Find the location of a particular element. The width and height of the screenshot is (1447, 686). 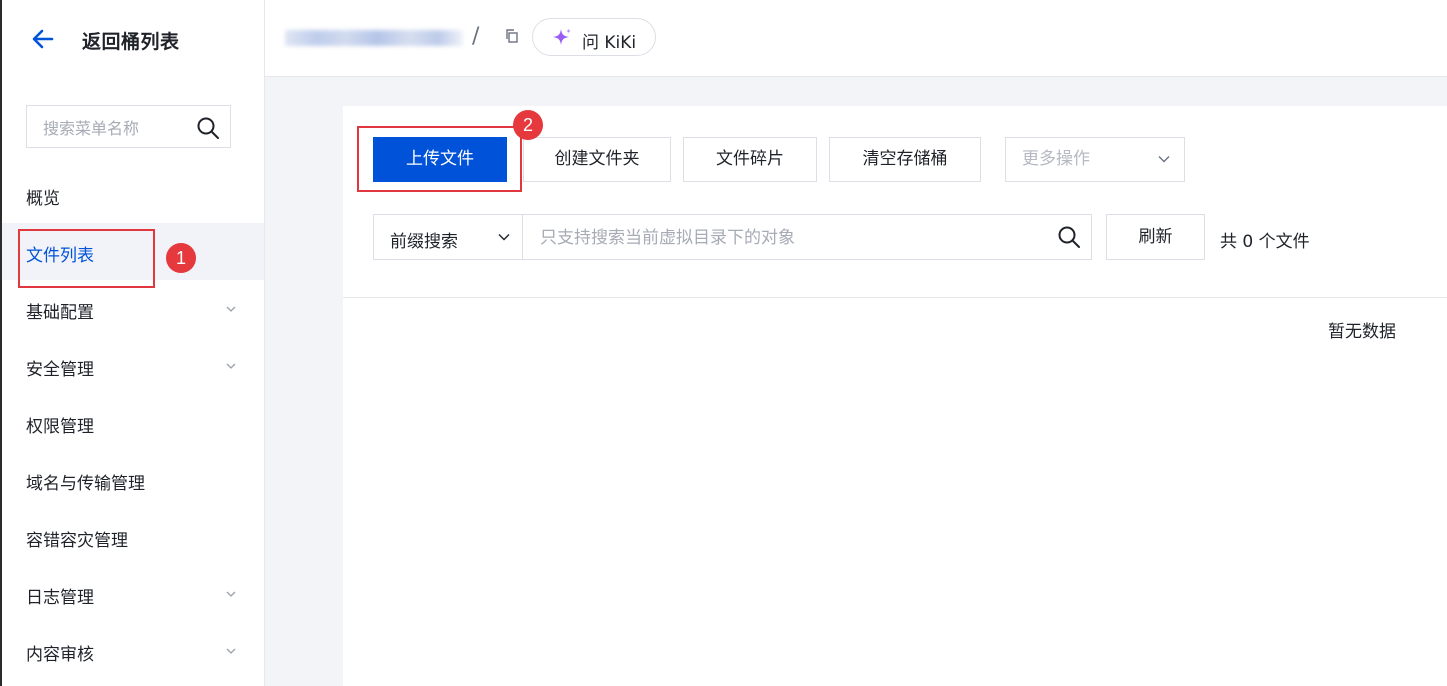

annotation-badge-1: 1 is located at coordinates (181, 258).